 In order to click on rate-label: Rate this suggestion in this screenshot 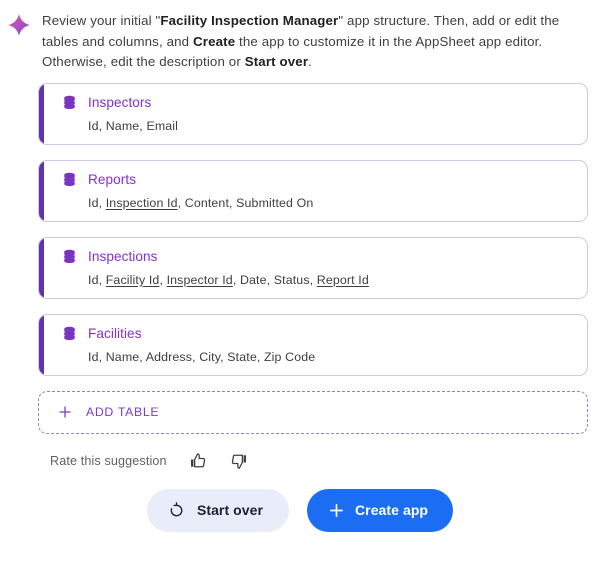, I will do `click(108, 460)`.